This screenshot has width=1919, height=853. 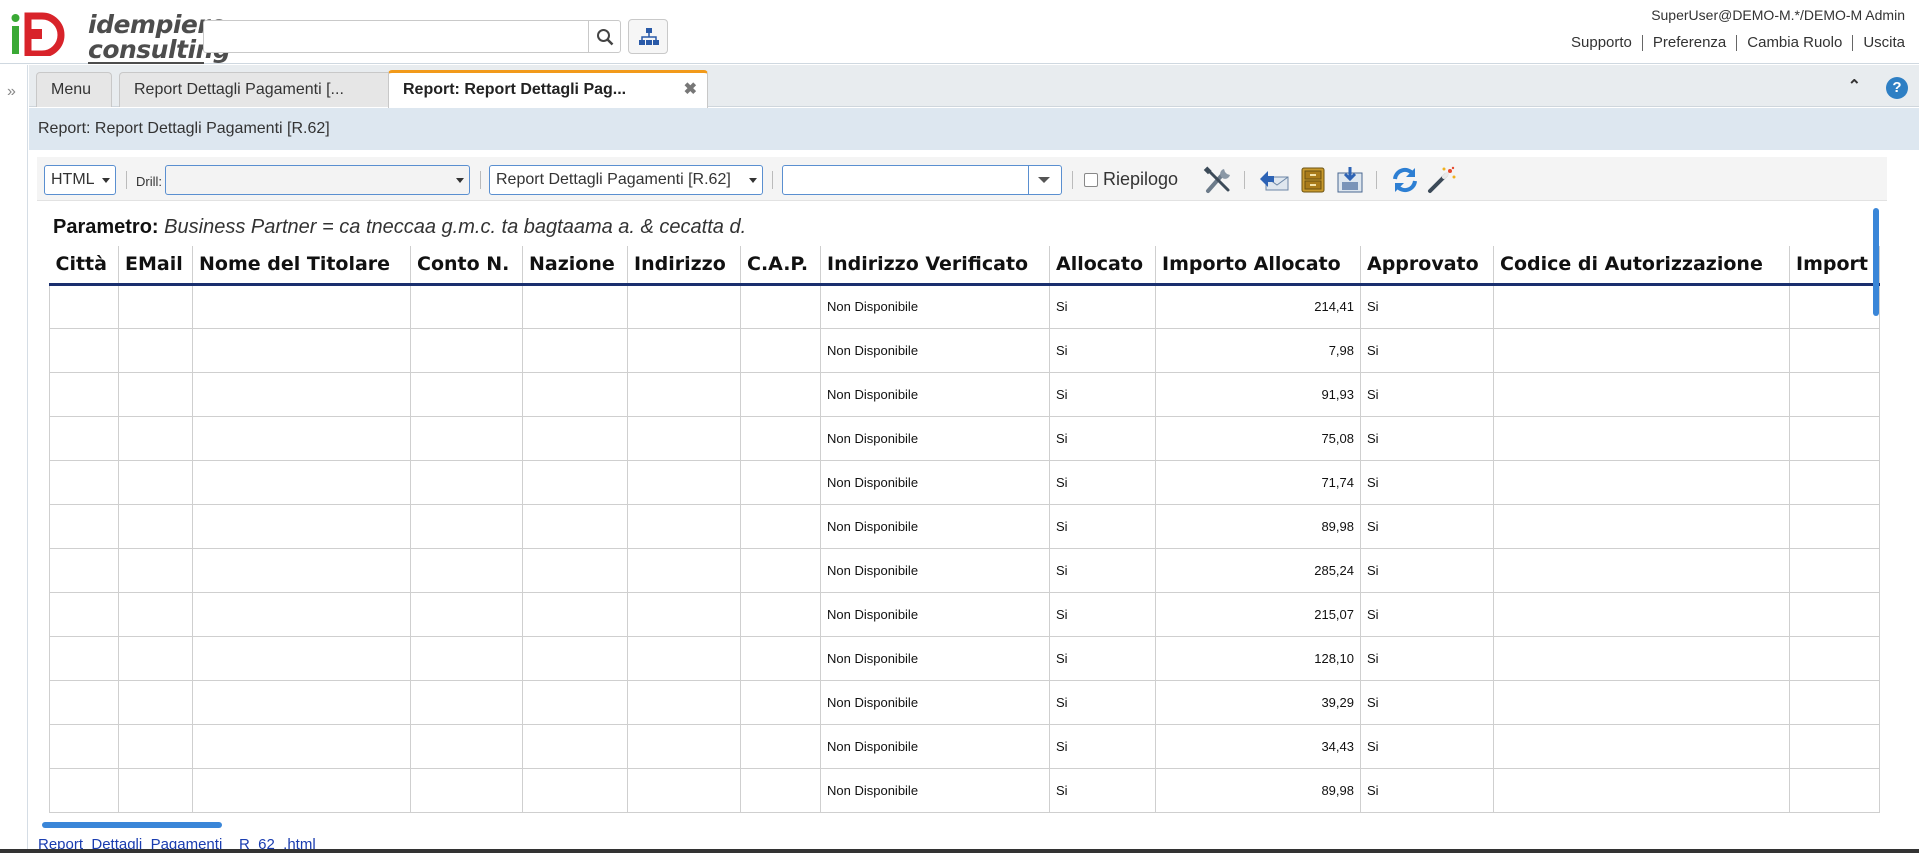 What do you see at coordinates (1690, 43) in the screenshot?
I see `preferences-link: Preferenza` at bounding box center [1690, 43].